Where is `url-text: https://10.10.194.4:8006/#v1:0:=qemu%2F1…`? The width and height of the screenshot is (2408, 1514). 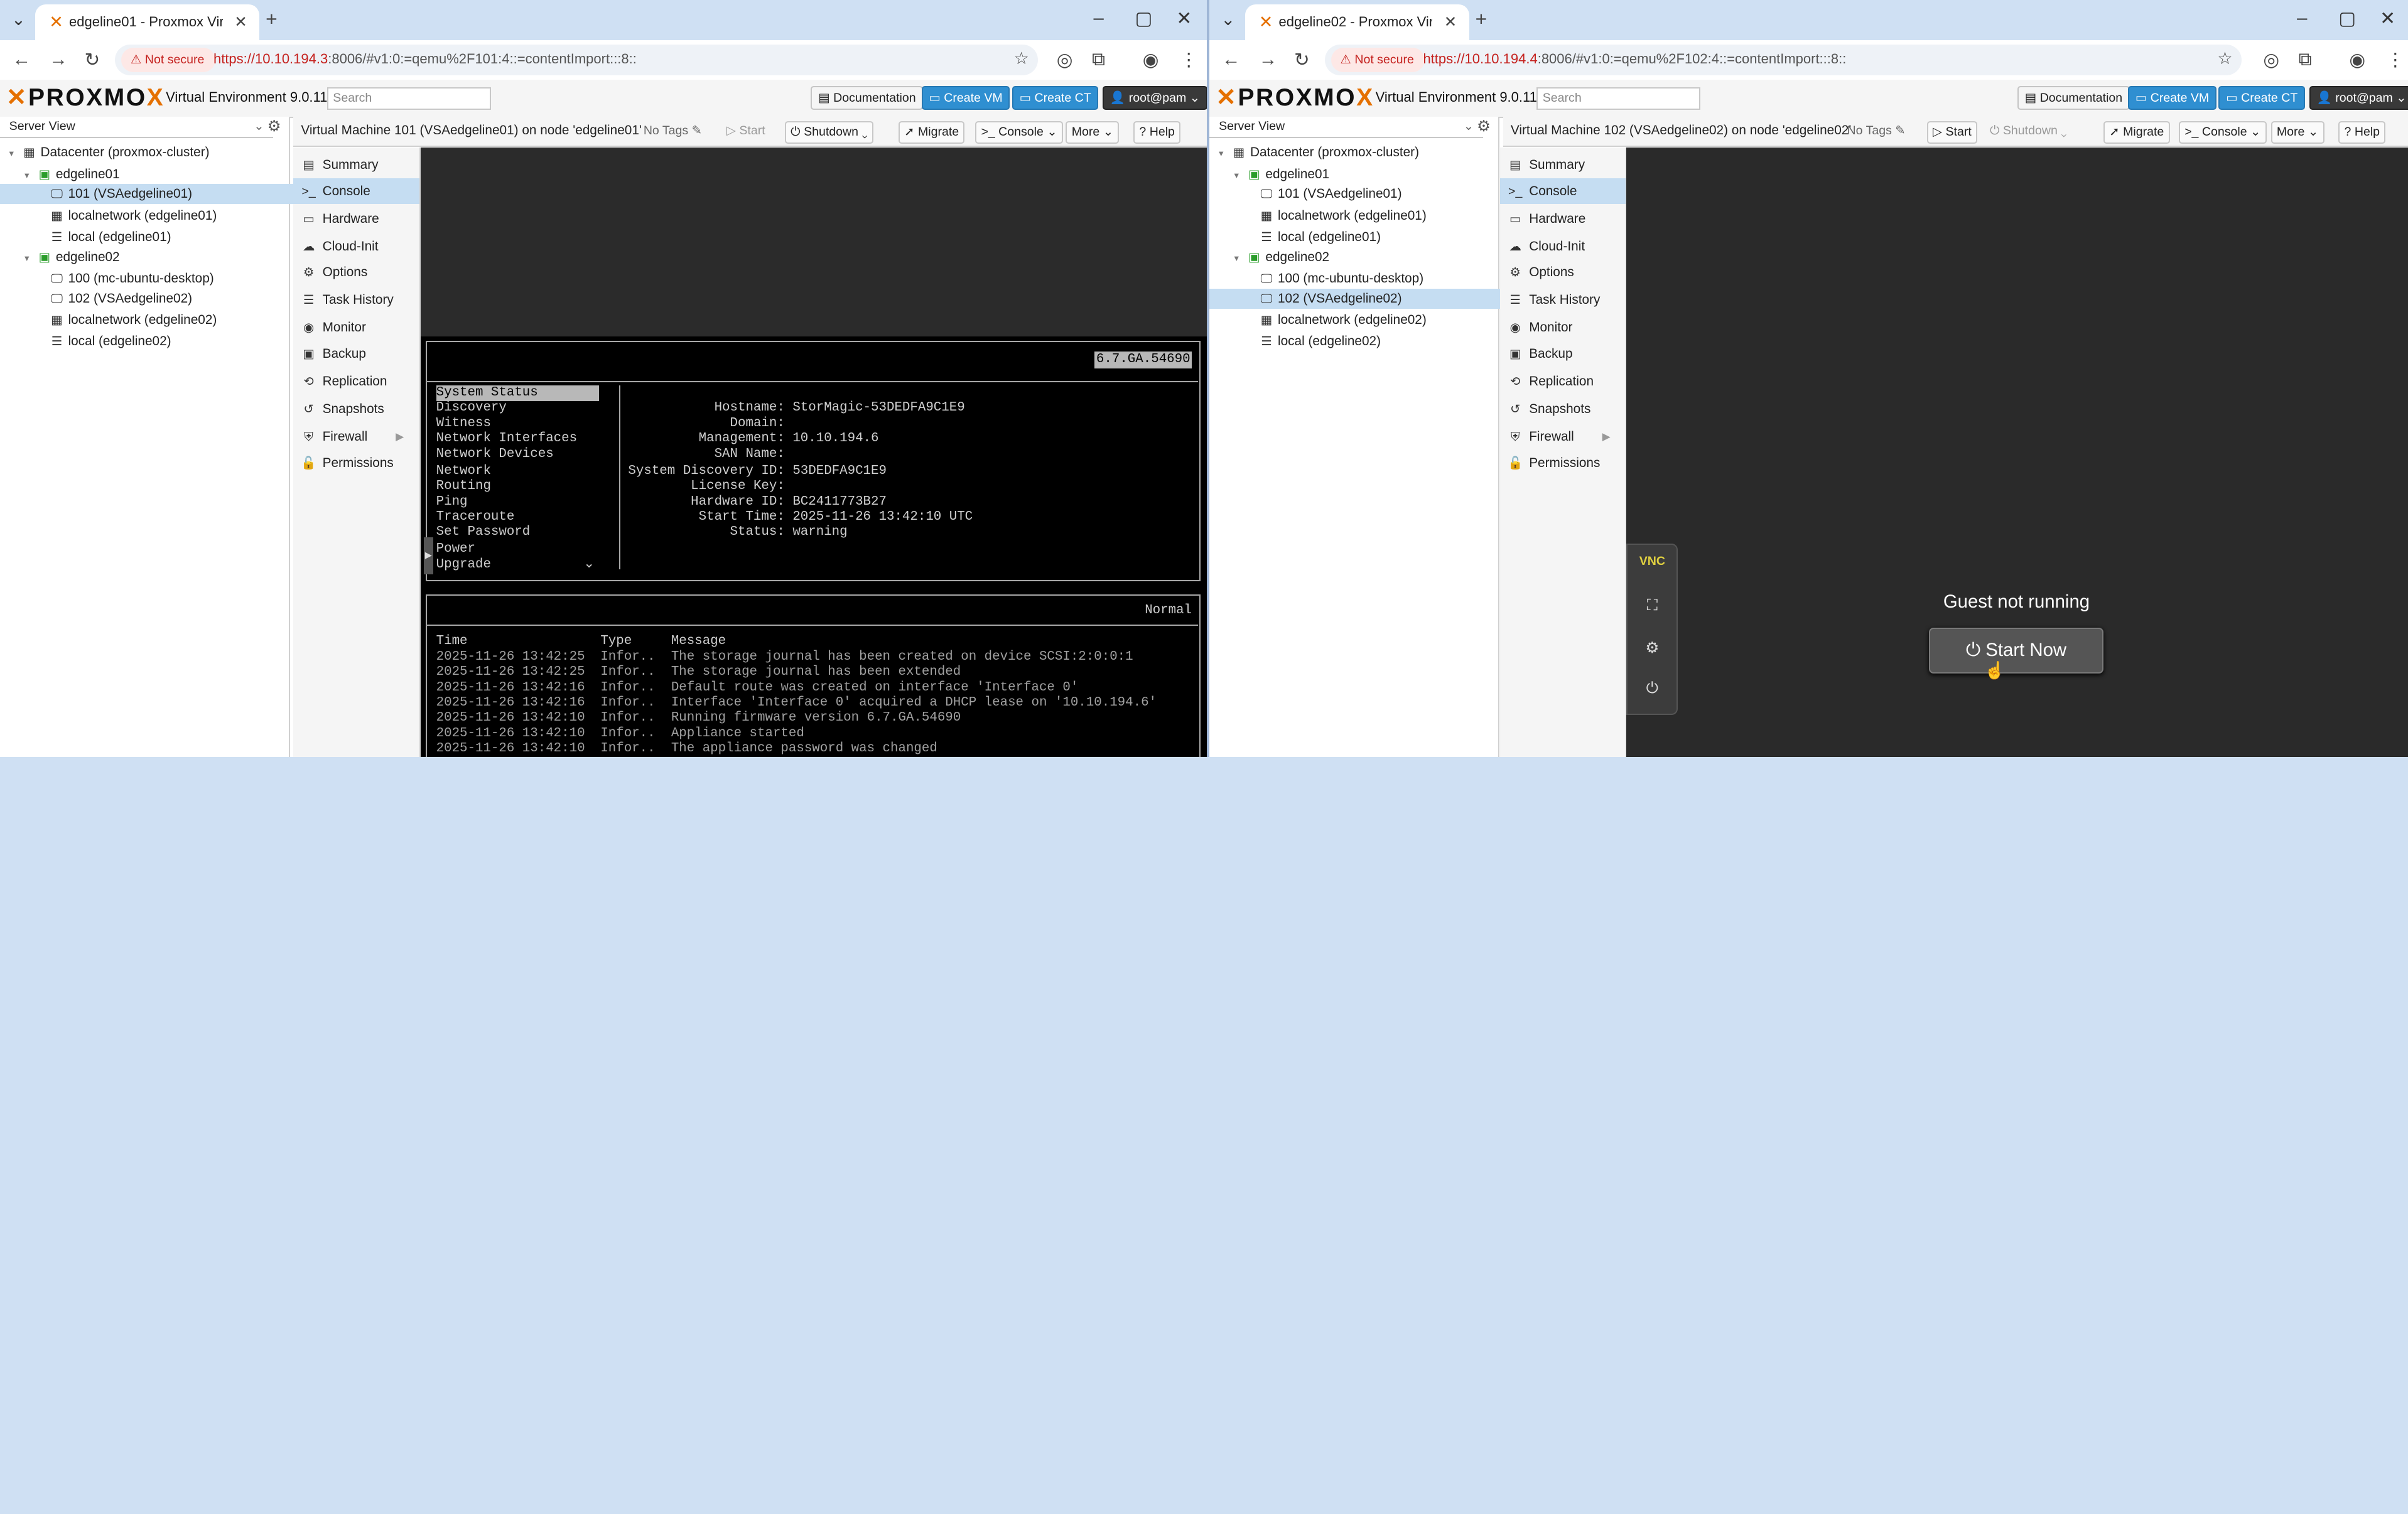 url-text: https://10.10.194.4:8006/#v1:0:=qemu%2F1… is located at coordinates (1635, 59).